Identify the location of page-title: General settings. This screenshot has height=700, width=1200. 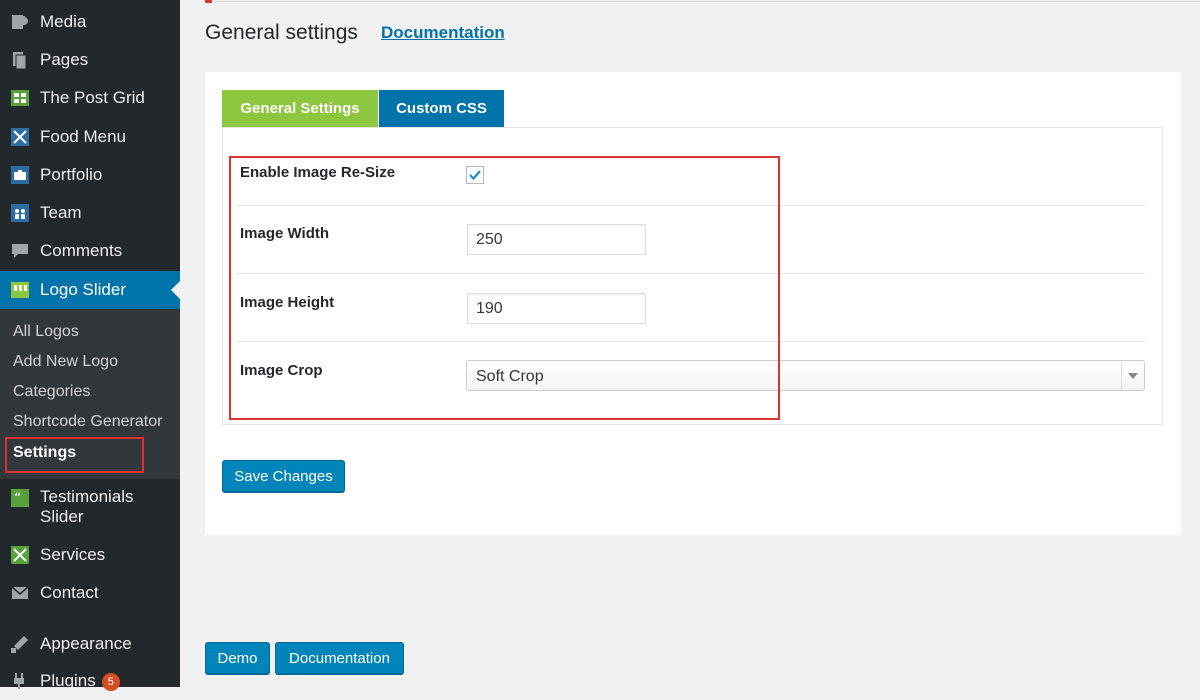
(281, 32).